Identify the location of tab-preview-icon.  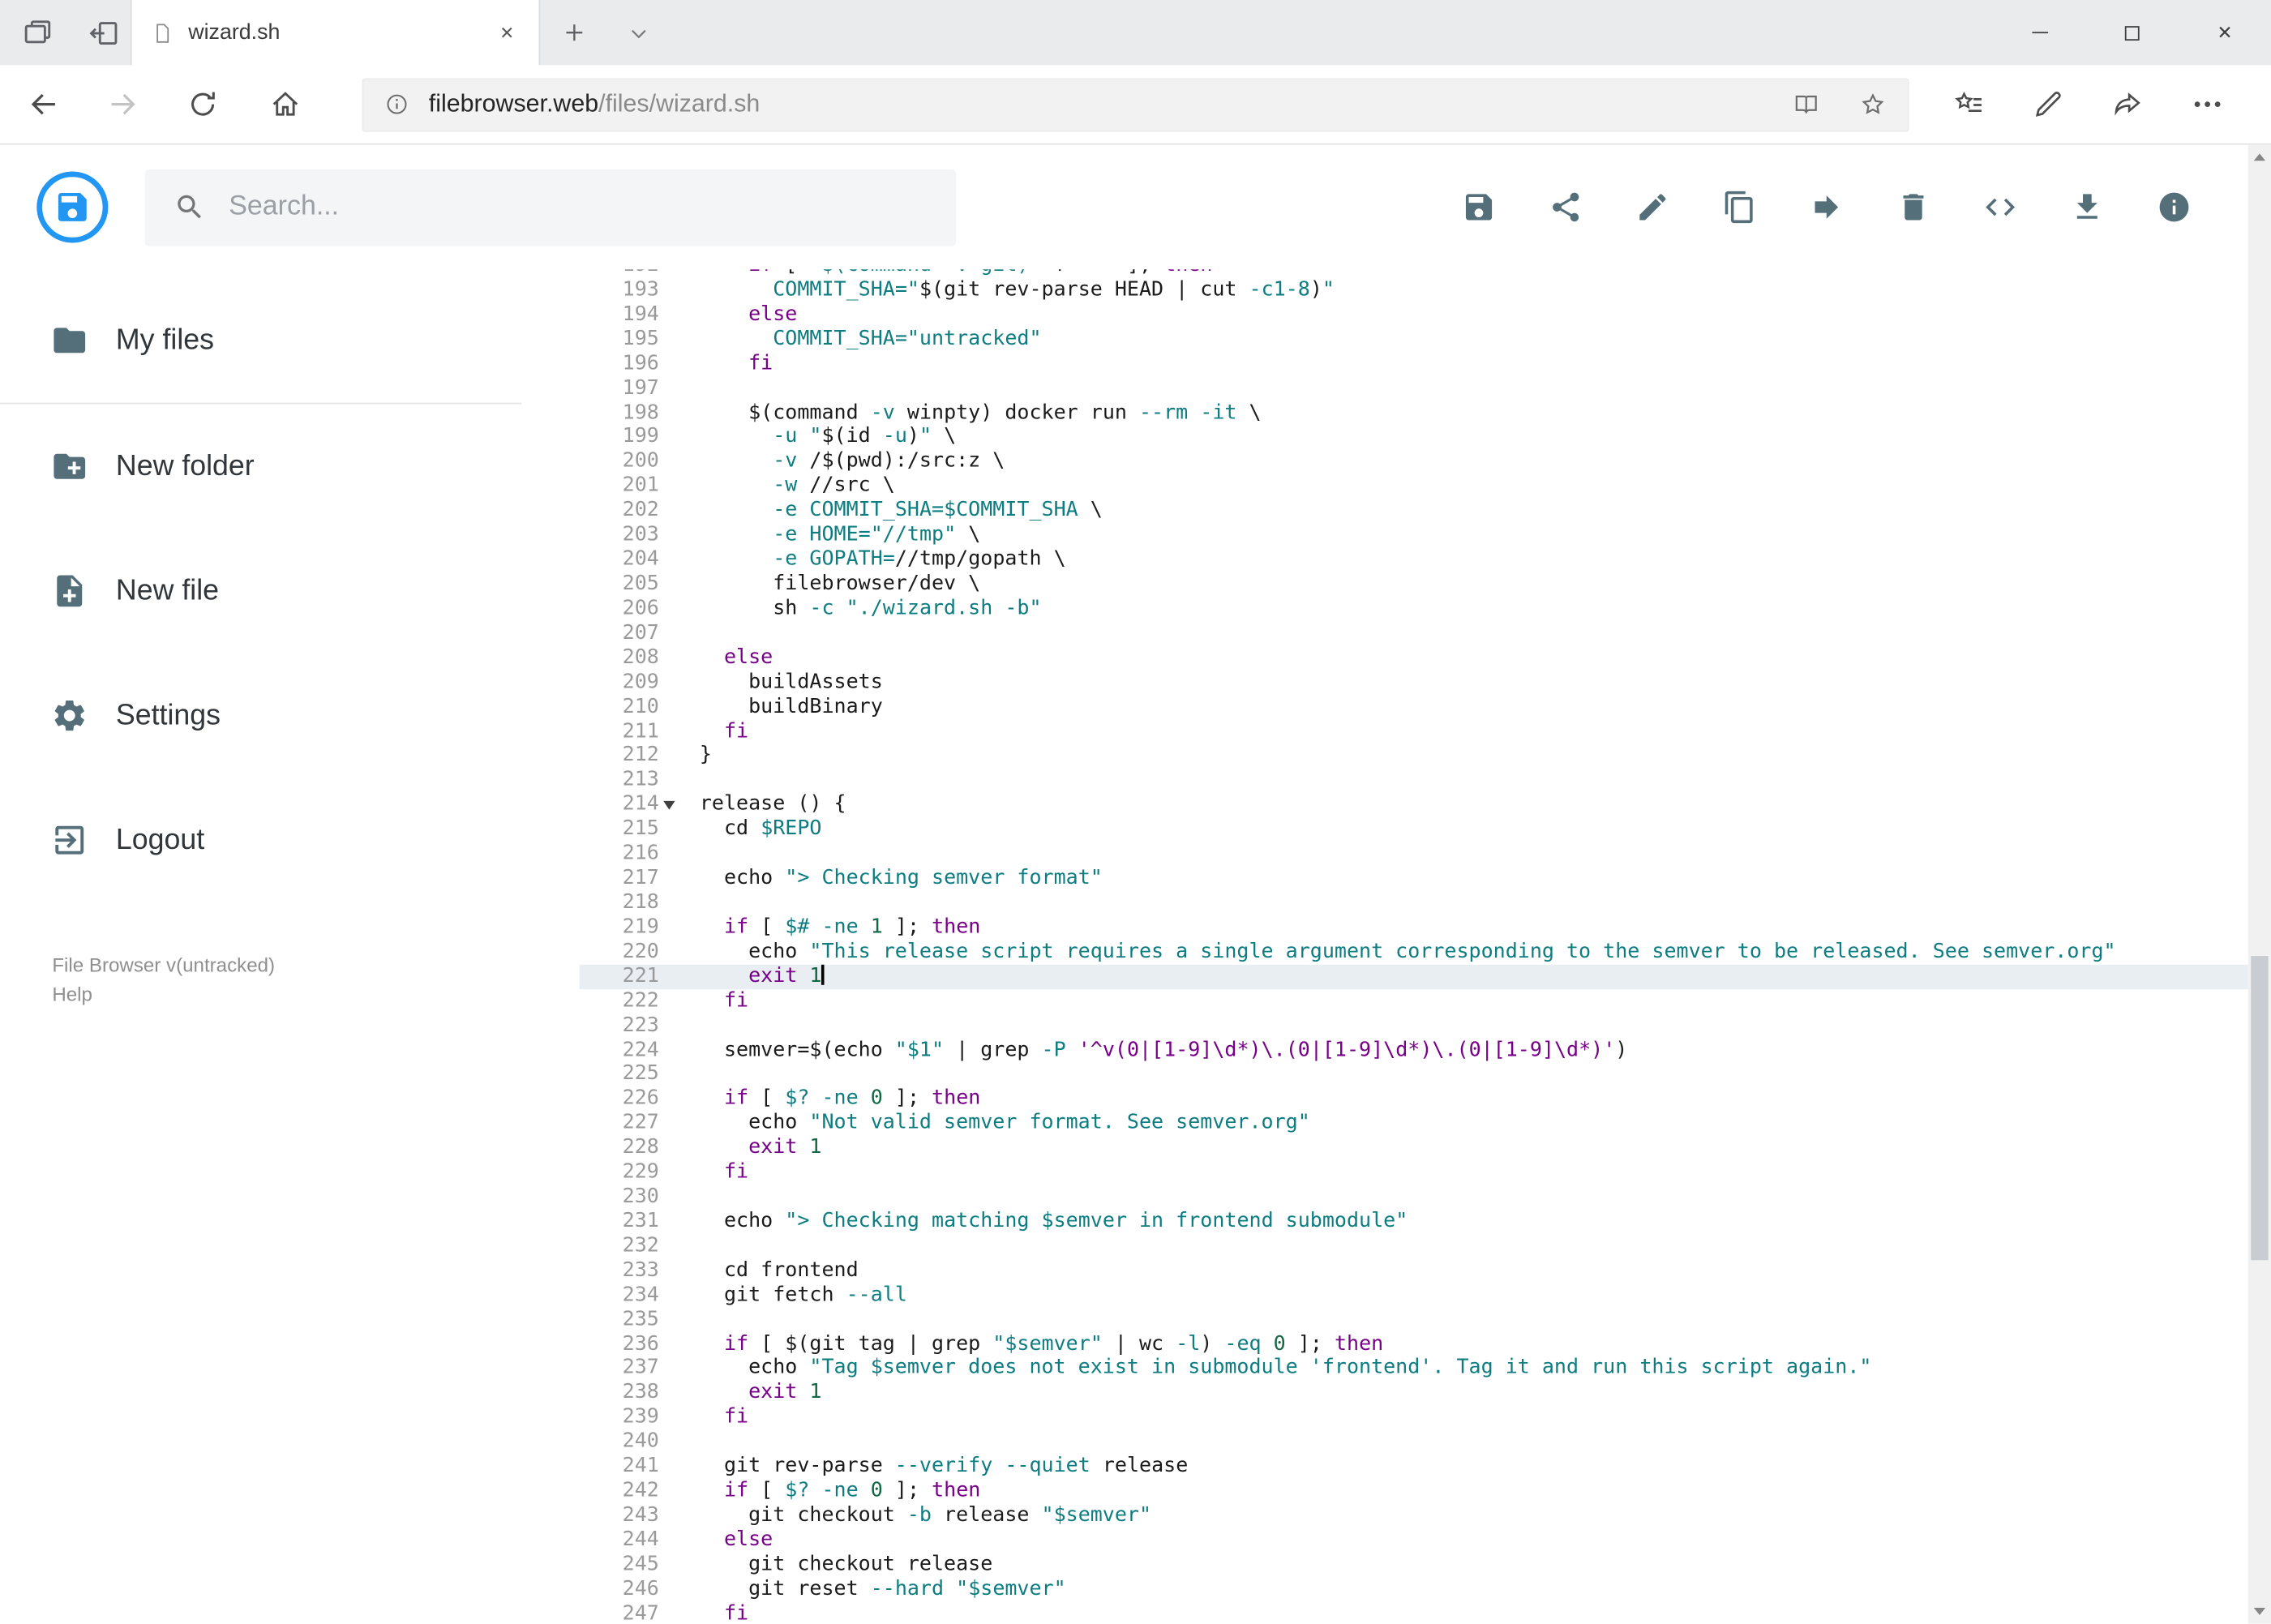
(37, 33).